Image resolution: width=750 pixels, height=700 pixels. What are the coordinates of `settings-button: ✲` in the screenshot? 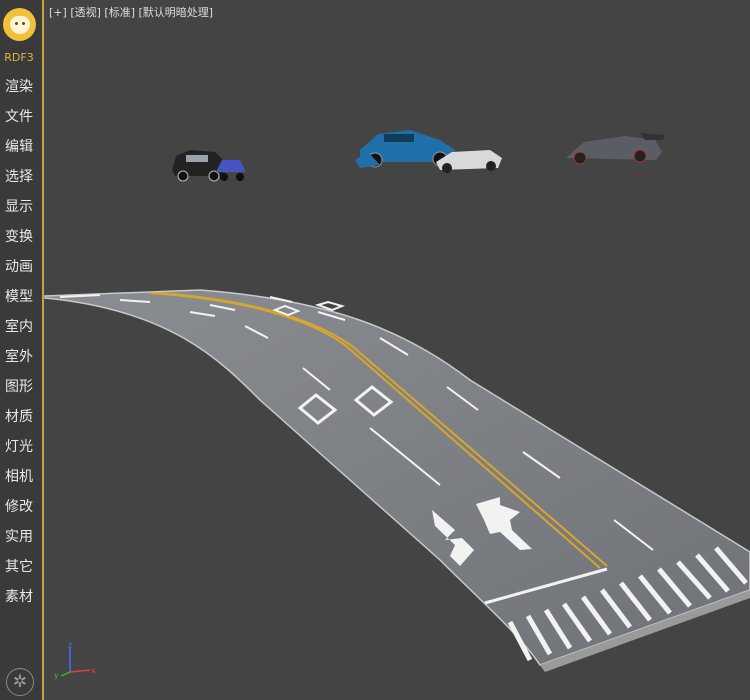 It's located at (20, 682).